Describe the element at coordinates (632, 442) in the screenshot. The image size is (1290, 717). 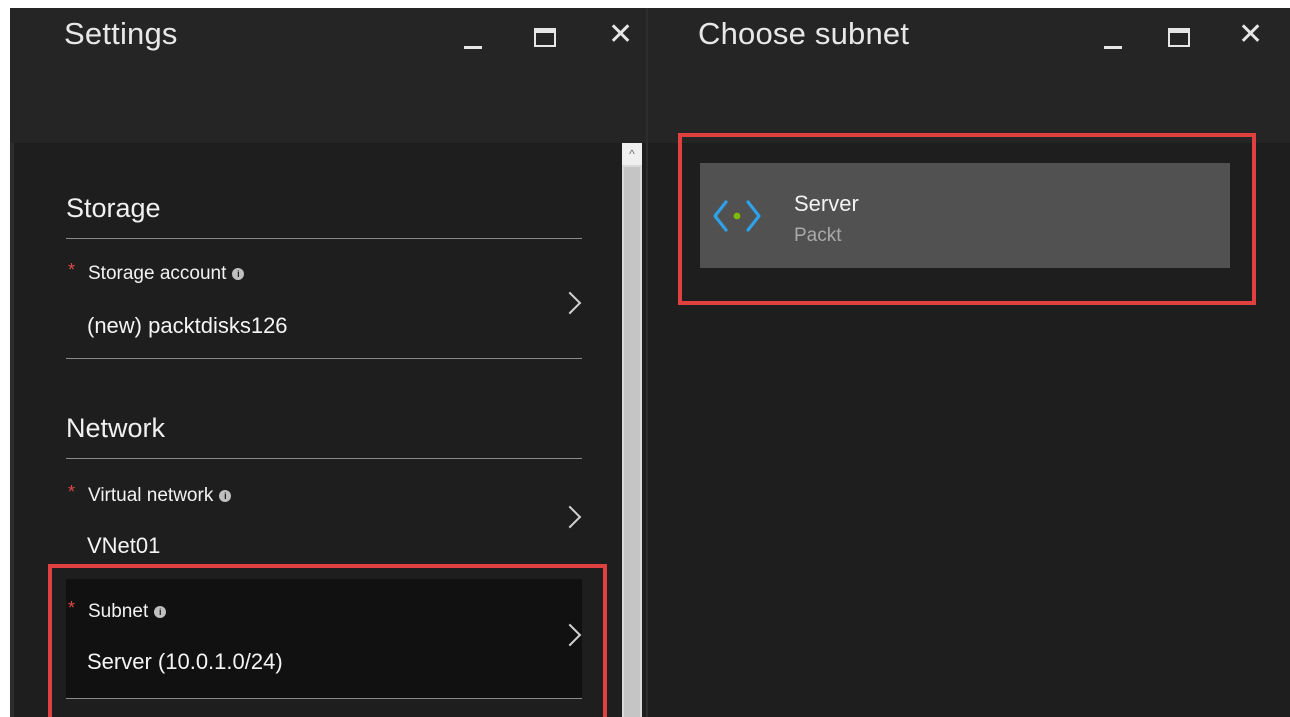
I see `scroll-thumb` at that location.